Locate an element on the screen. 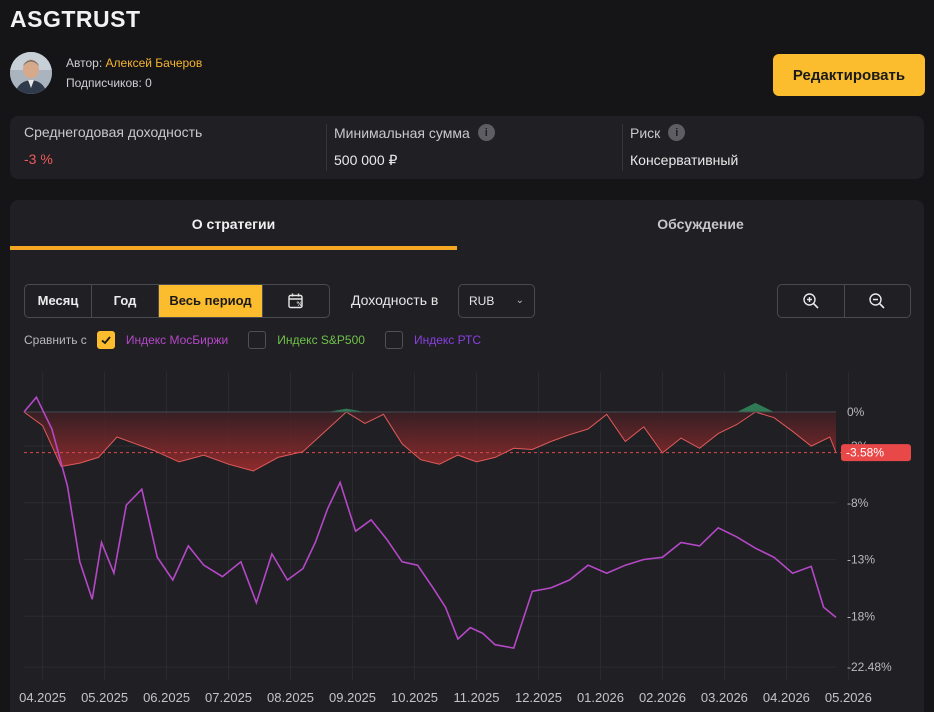 The image size is (934, 712). x-tick-label: 07.2025 is located at coordinates (228, 697).